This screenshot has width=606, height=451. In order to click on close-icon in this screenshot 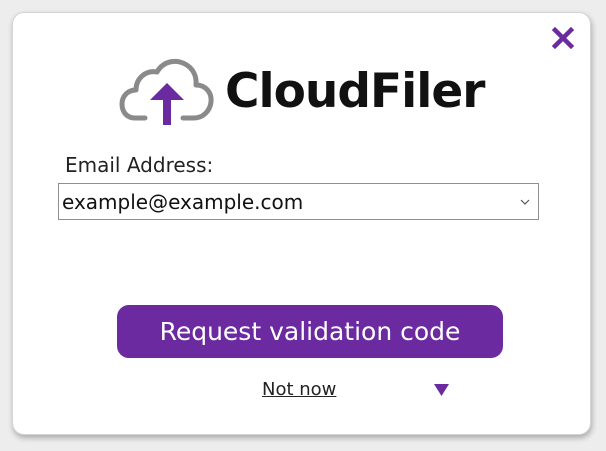, I will do `click(563, 38)`.